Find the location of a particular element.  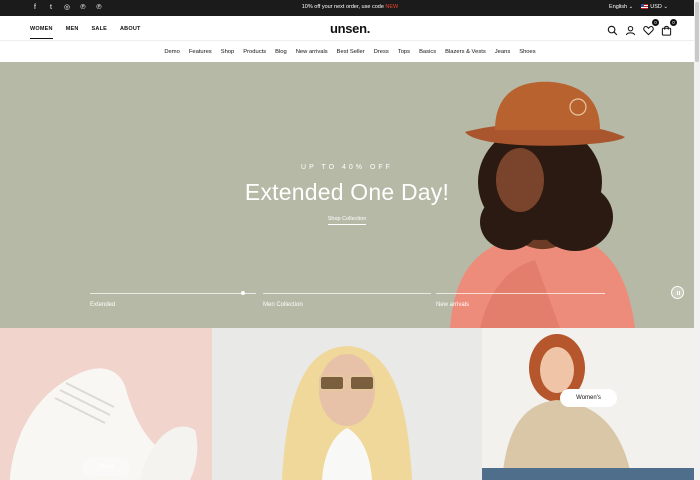

header-actions: 0 0 is located at coordinates (642, 27).